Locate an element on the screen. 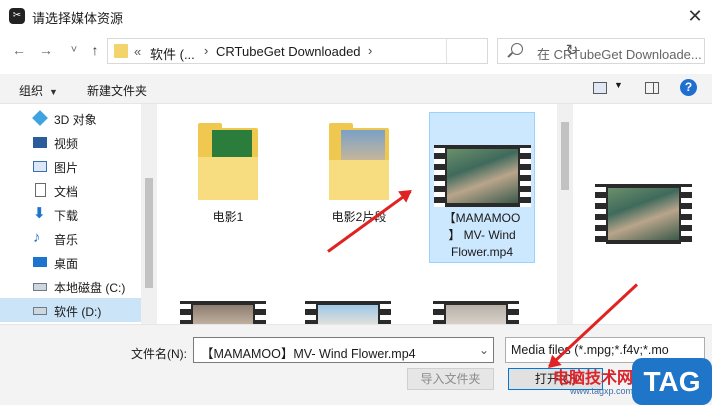  drive-c-icon is located at coordinates (40, 287).